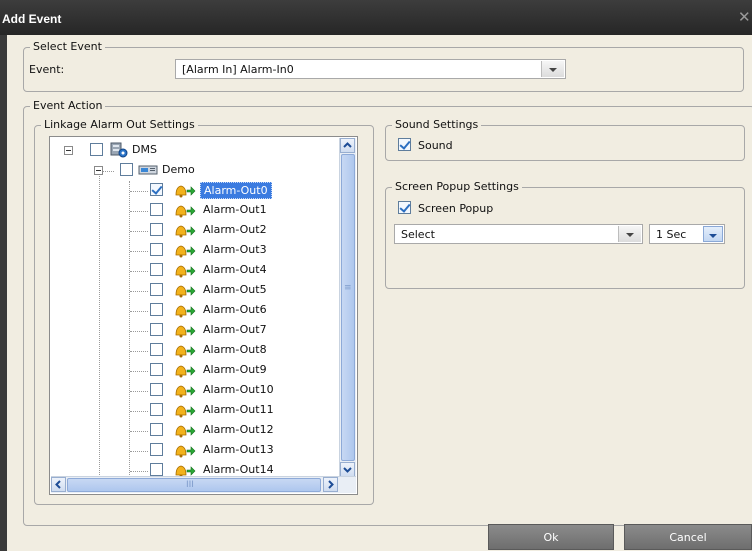 This screenshot has width=752, height=551. What do you see at coordinates (376, 17) in the screenshot?
I see `title-bar: Add Event ✕` at bounding box center [376, 17].